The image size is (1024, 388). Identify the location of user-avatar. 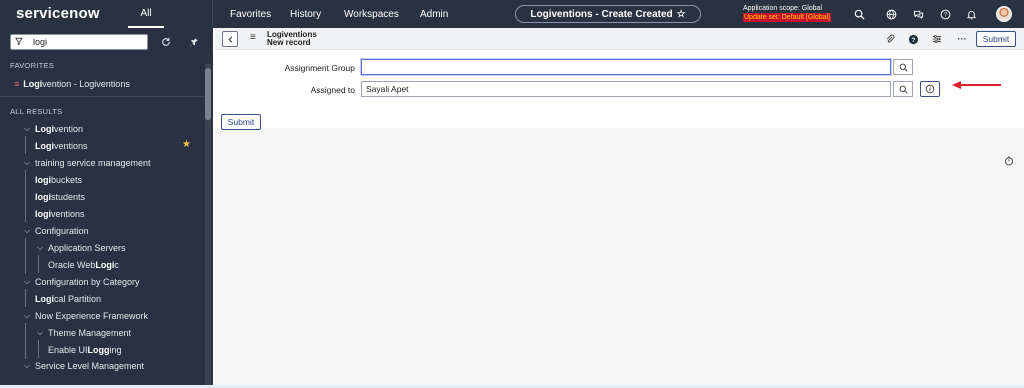
(1004, 14).